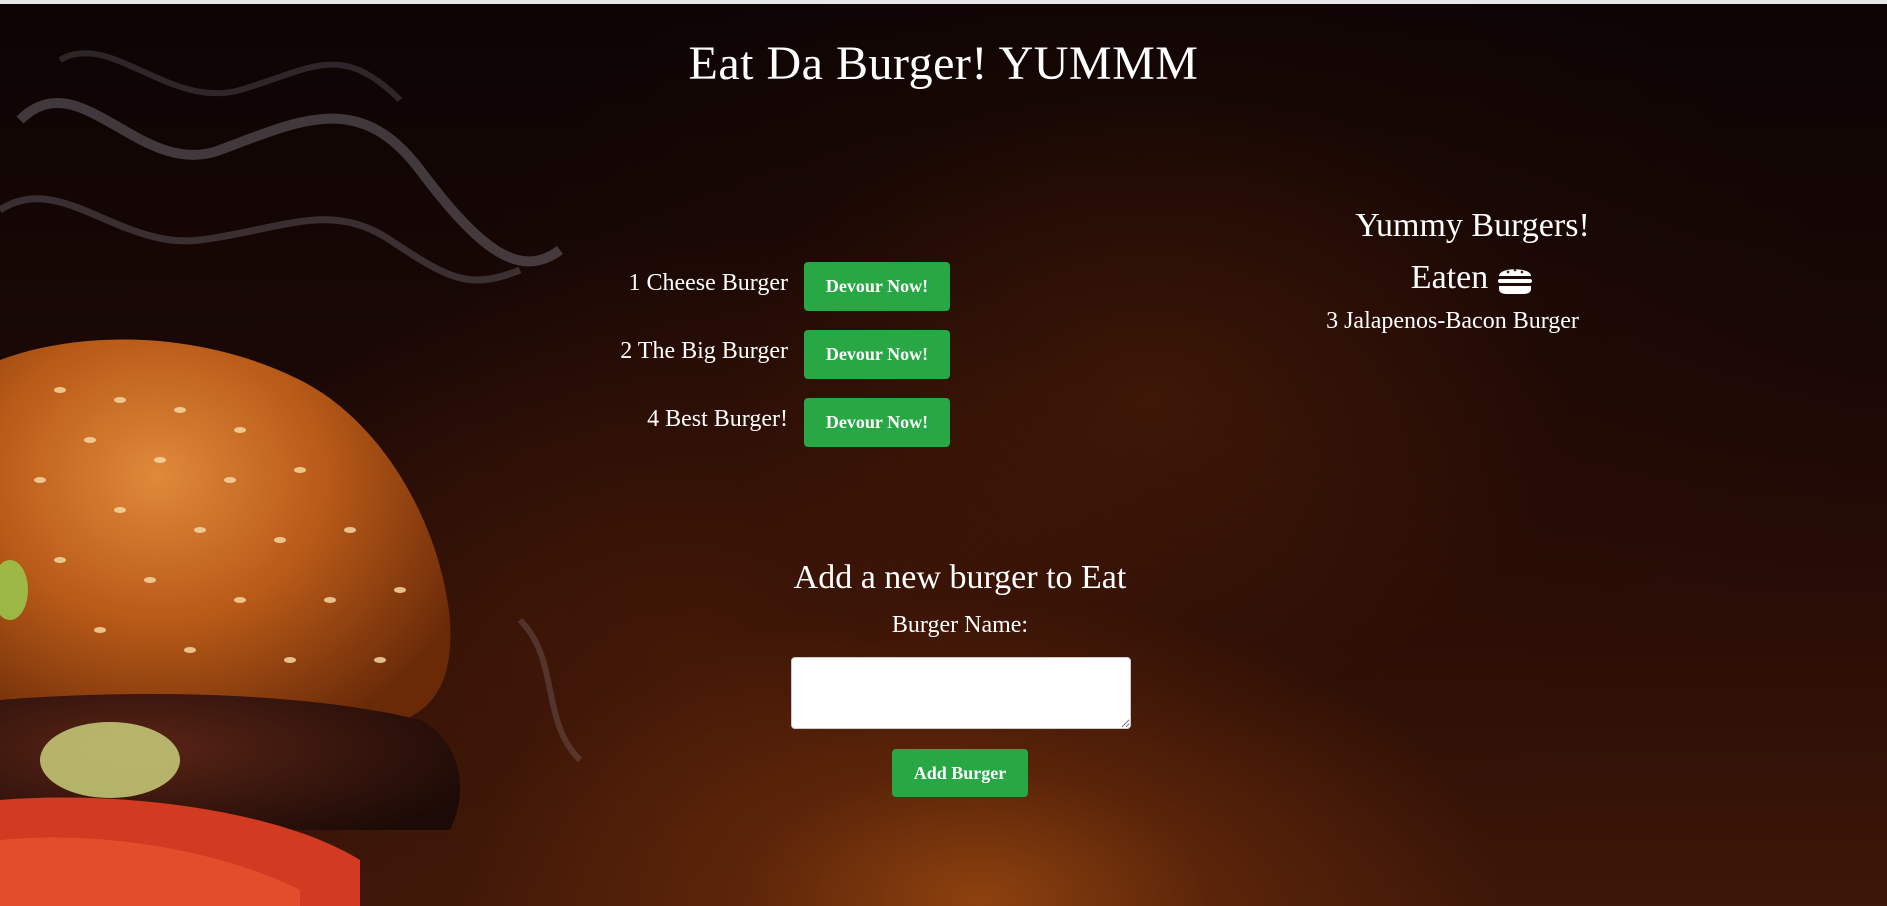  I want to click on list-item: 4 Best Burger! Devour Now!, so click(735, 422).